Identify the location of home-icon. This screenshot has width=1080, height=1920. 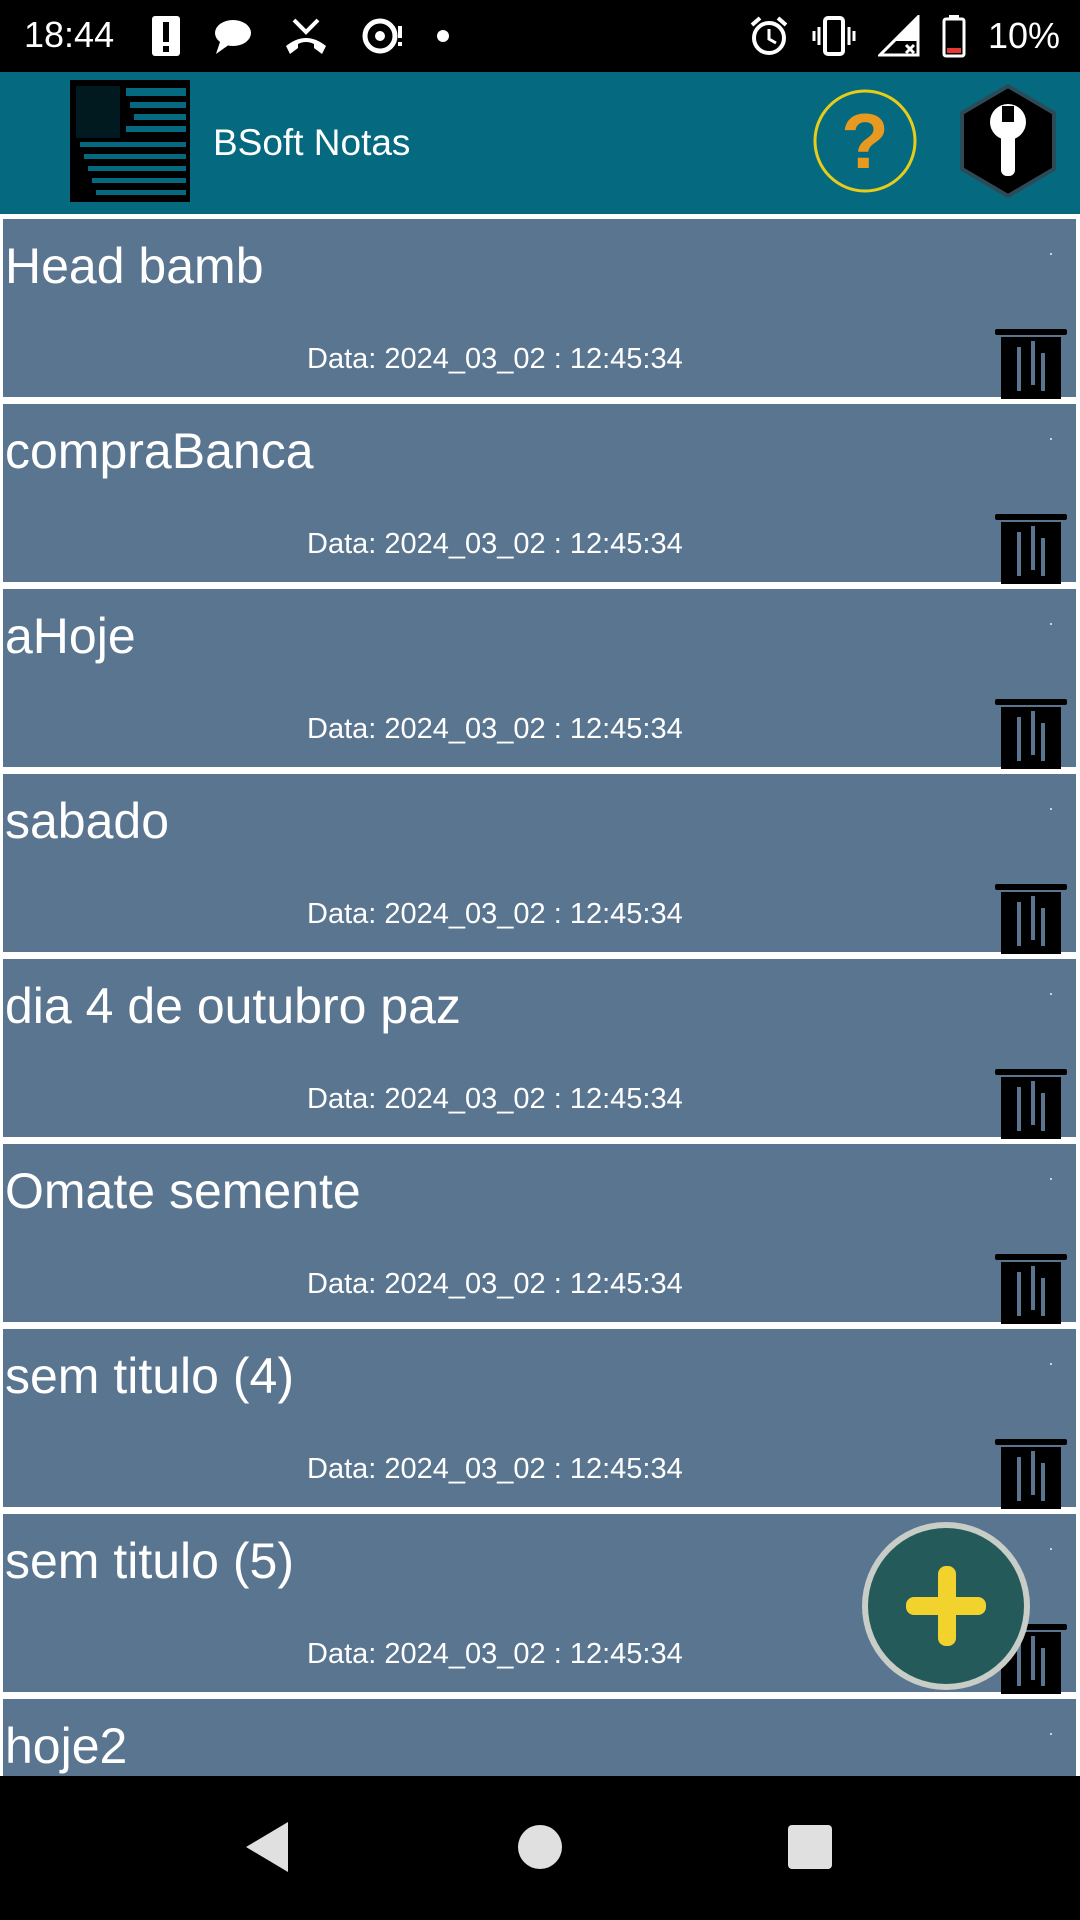
(540, 1847).